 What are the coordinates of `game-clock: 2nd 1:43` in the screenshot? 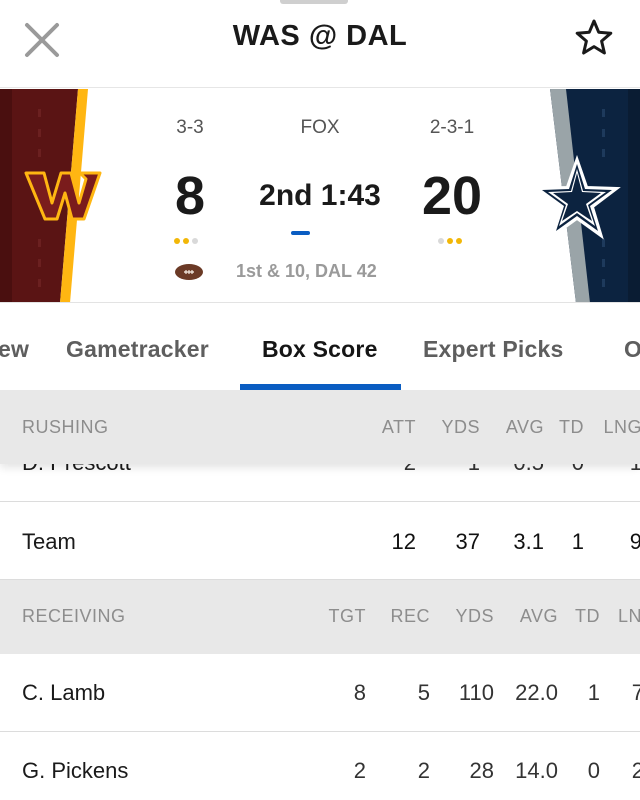 It's located at (320, 195).